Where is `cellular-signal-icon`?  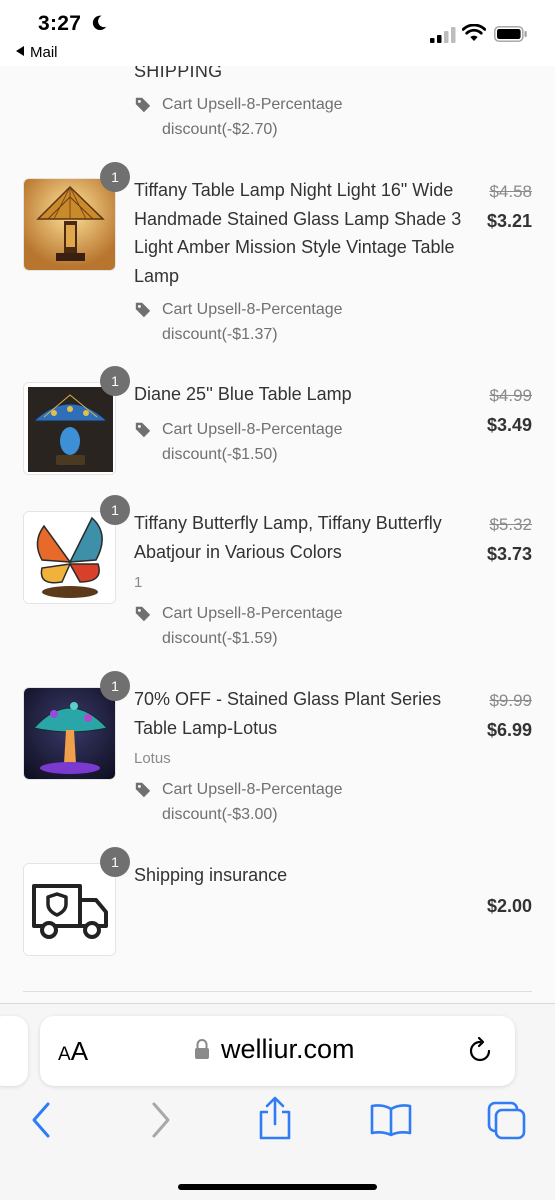 cellular-signal-icon is located at coordinates (443, 35).